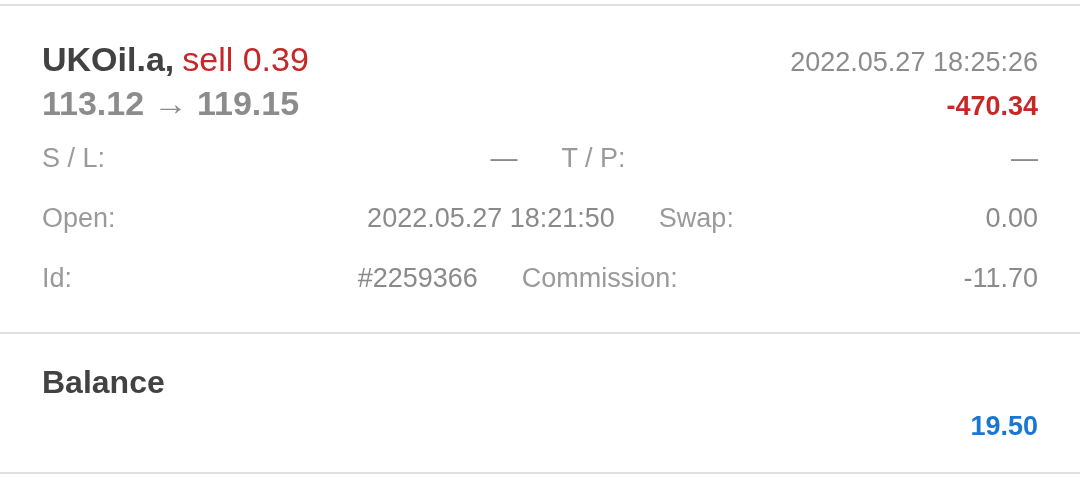 The height and width of the screenshot is (478, 1080). Describe the element at coordinates (491, 218) in the screenshot. I see `field-value: 2022.05.27 18:21:50` at that location.